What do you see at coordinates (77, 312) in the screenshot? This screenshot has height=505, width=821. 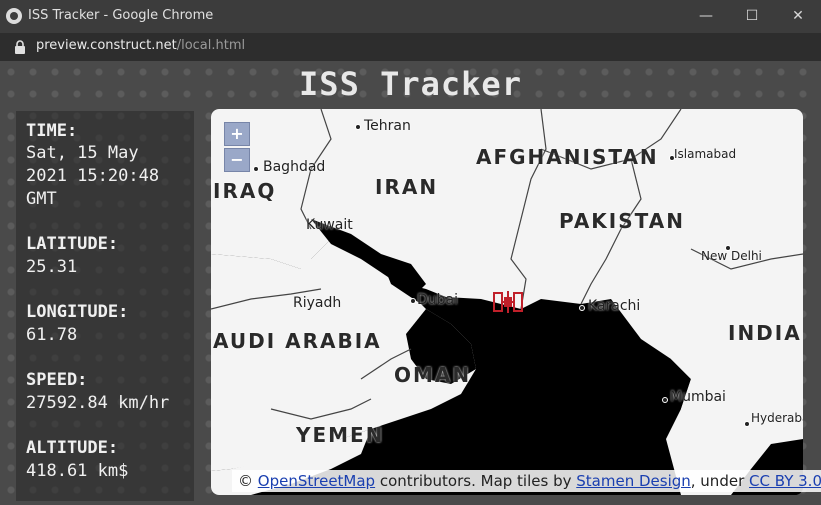 I see `longitude-label: LONGITUDE:` at bounding box center [77, 312].